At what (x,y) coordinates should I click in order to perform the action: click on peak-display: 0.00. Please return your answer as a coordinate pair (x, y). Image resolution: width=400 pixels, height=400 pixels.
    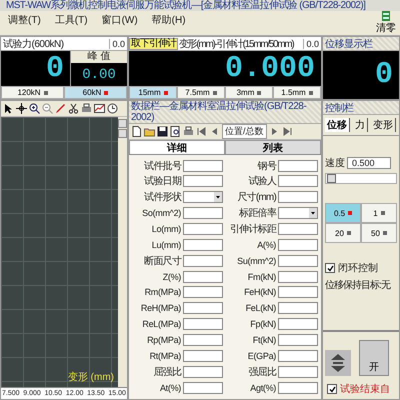
    Looking at the image, I should click on (99, 74).